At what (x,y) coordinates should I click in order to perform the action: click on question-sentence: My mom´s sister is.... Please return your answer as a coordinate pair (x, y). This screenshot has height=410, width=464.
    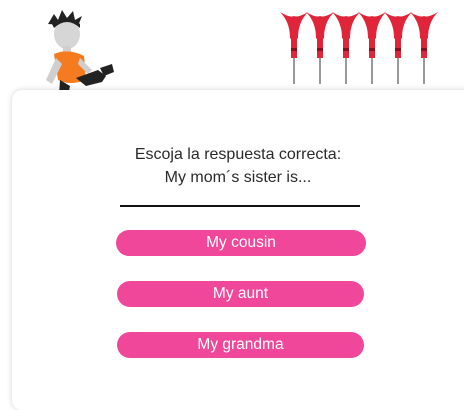
    Looking at the image, I should click on (238, 177).